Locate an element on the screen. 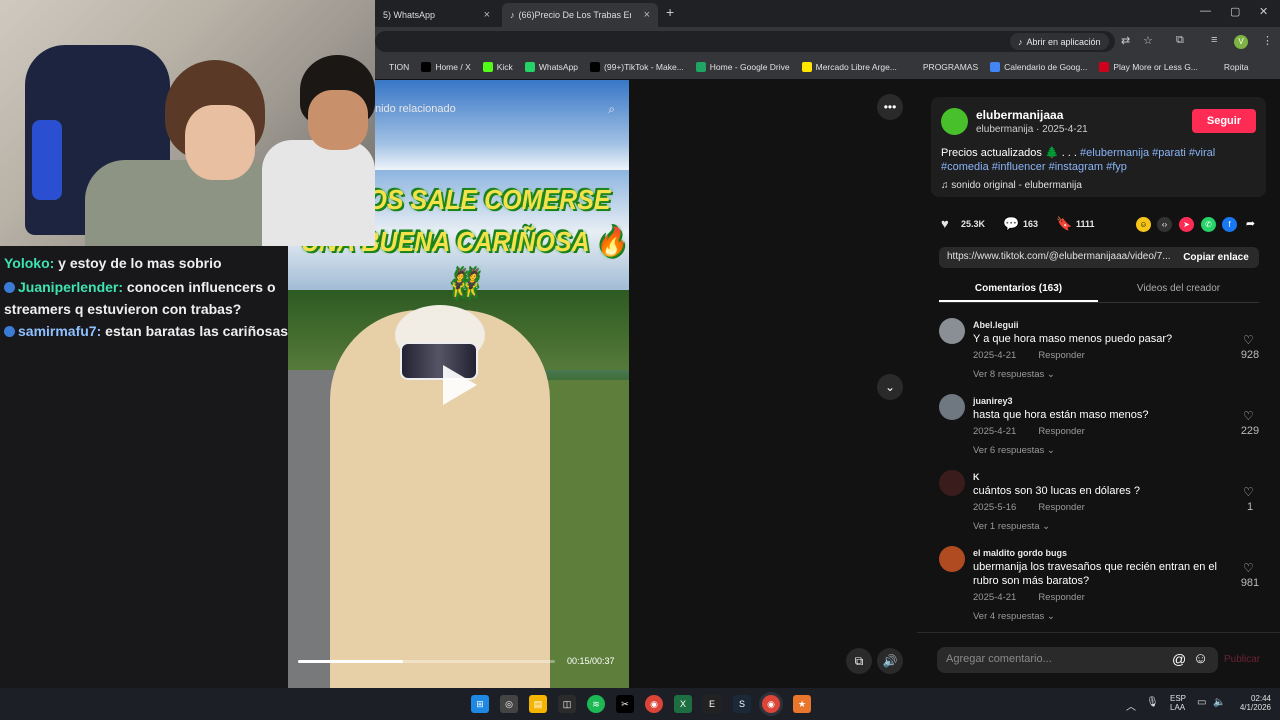  view-replies-button: Ver 8 respuestas ⌄ is located at coordinates (1014, 374).